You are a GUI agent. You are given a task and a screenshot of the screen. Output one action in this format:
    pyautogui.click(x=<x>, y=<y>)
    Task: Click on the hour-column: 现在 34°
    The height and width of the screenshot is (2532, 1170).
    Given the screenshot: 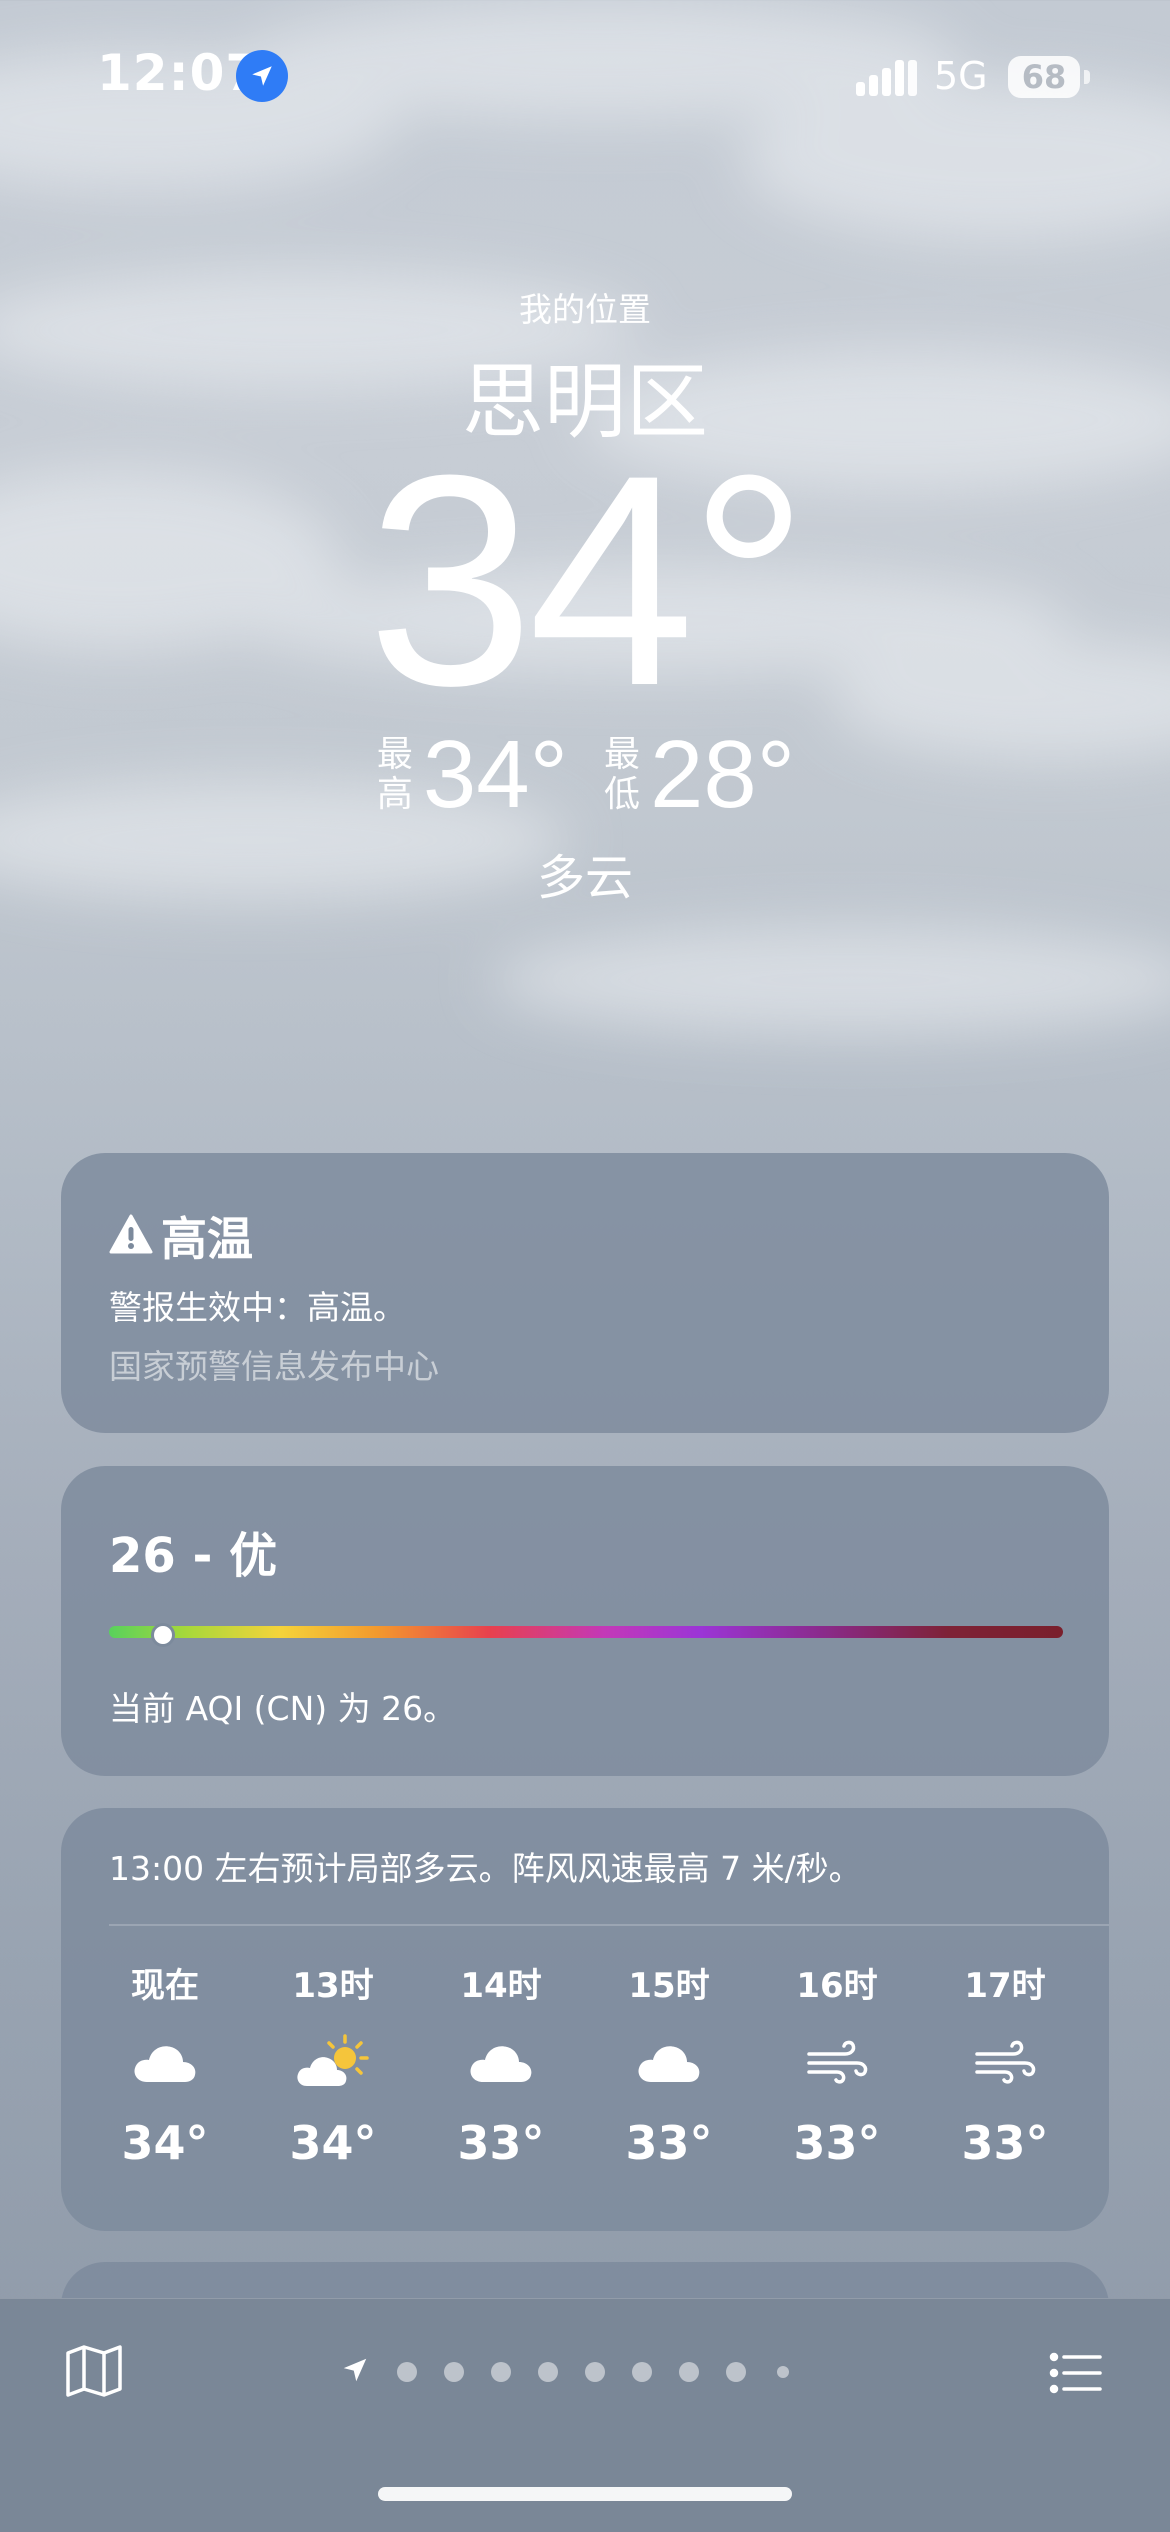 What is the action you would take?
    pyautogui.click(x=165, y=2064)
    